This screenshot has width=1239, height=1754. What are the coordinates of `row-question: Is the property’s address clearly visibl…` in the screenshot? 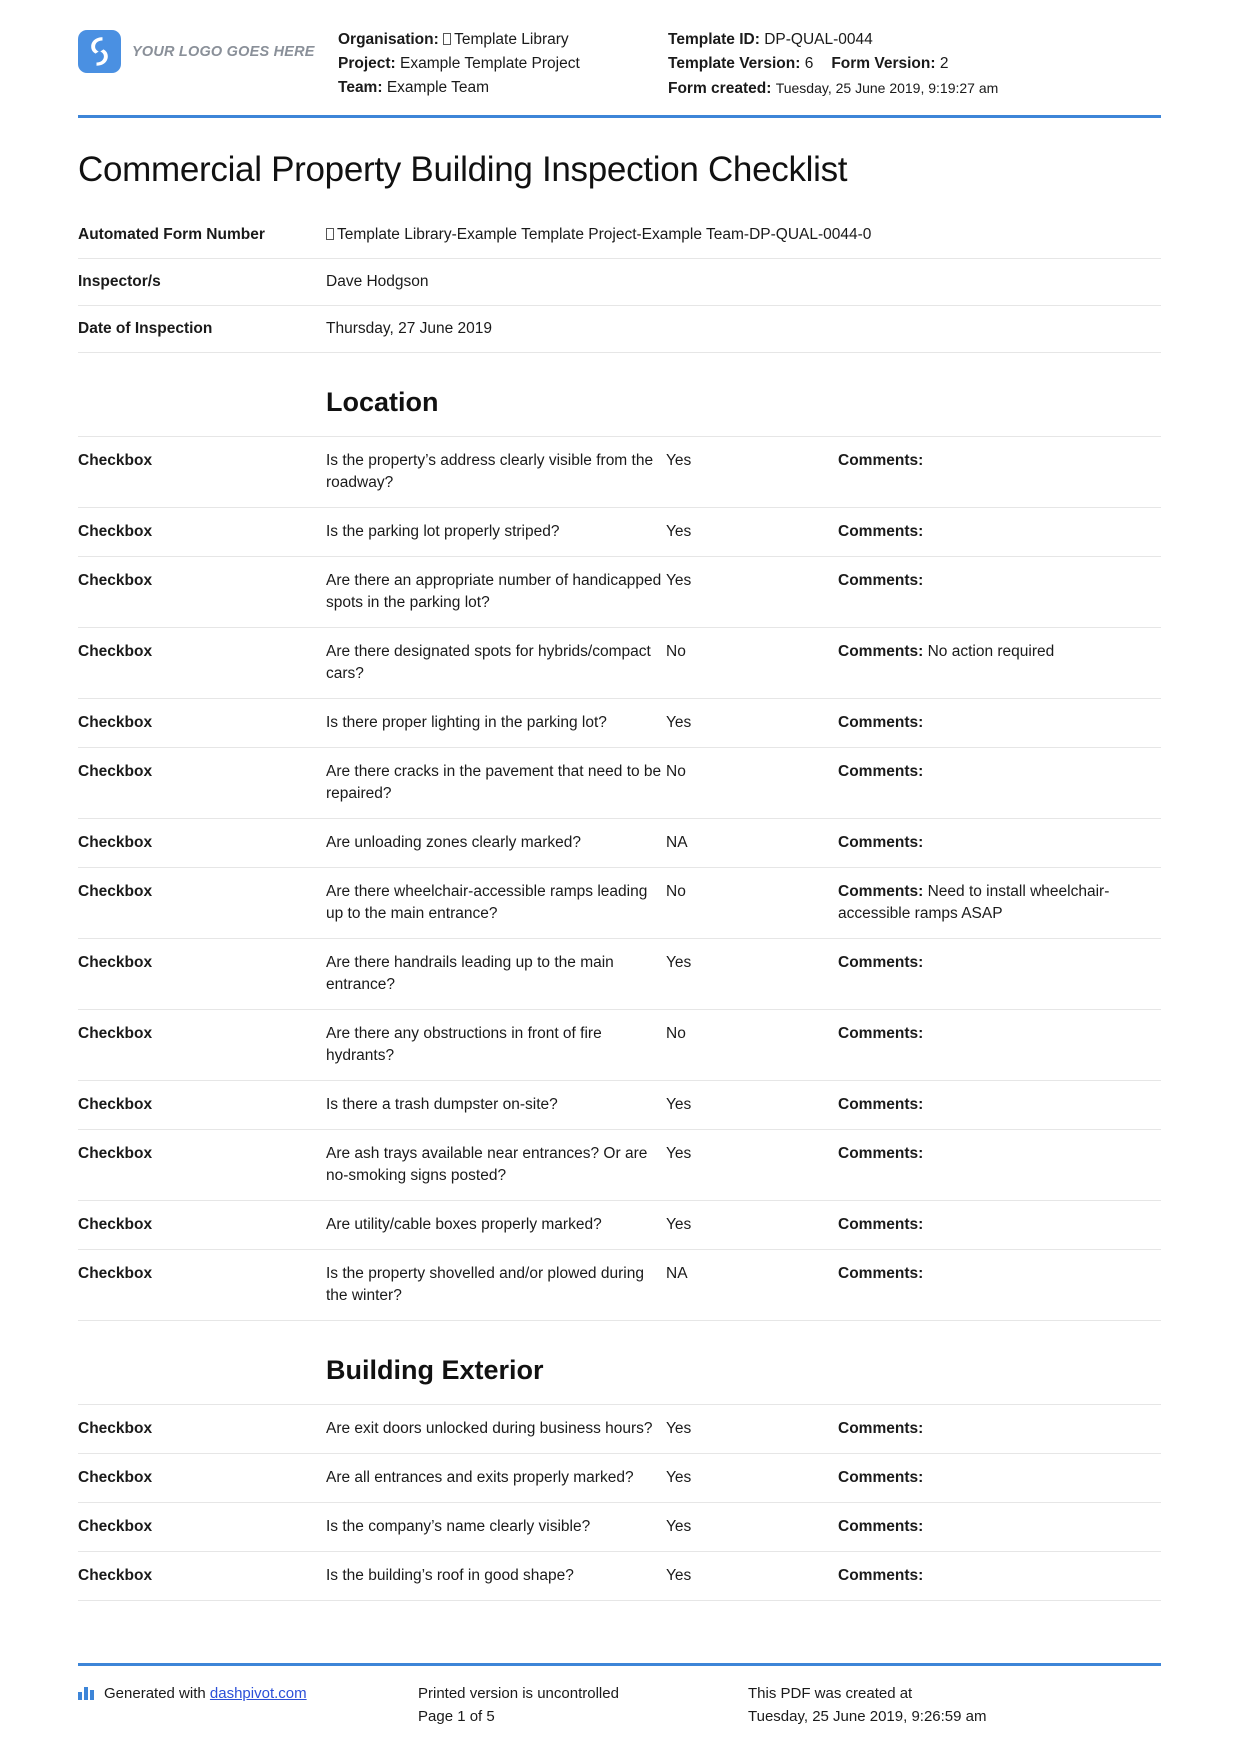 It's located at (490, 471).